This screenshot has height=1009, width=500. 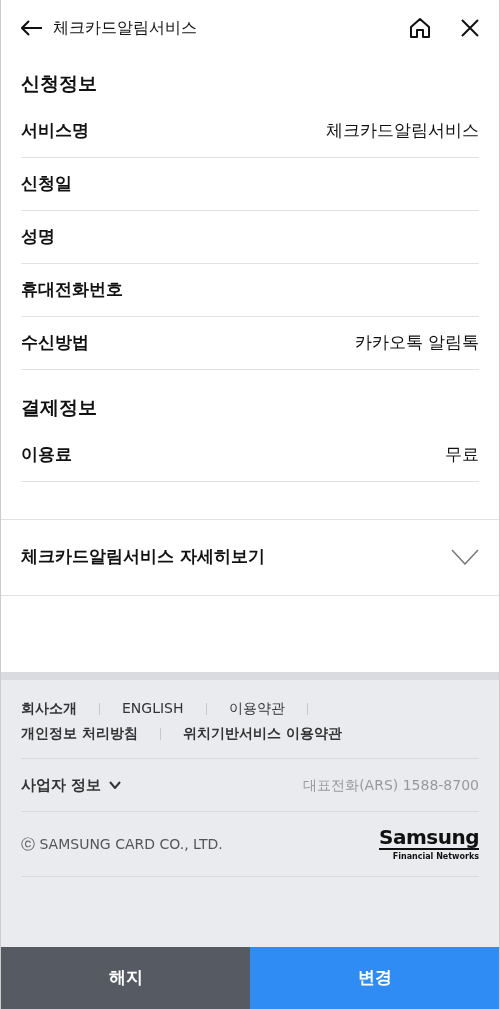 What do you see at coordinates (55, 343) in the screenshot?
I see `field-label: 수신방법` at bounding box center [55, 343].